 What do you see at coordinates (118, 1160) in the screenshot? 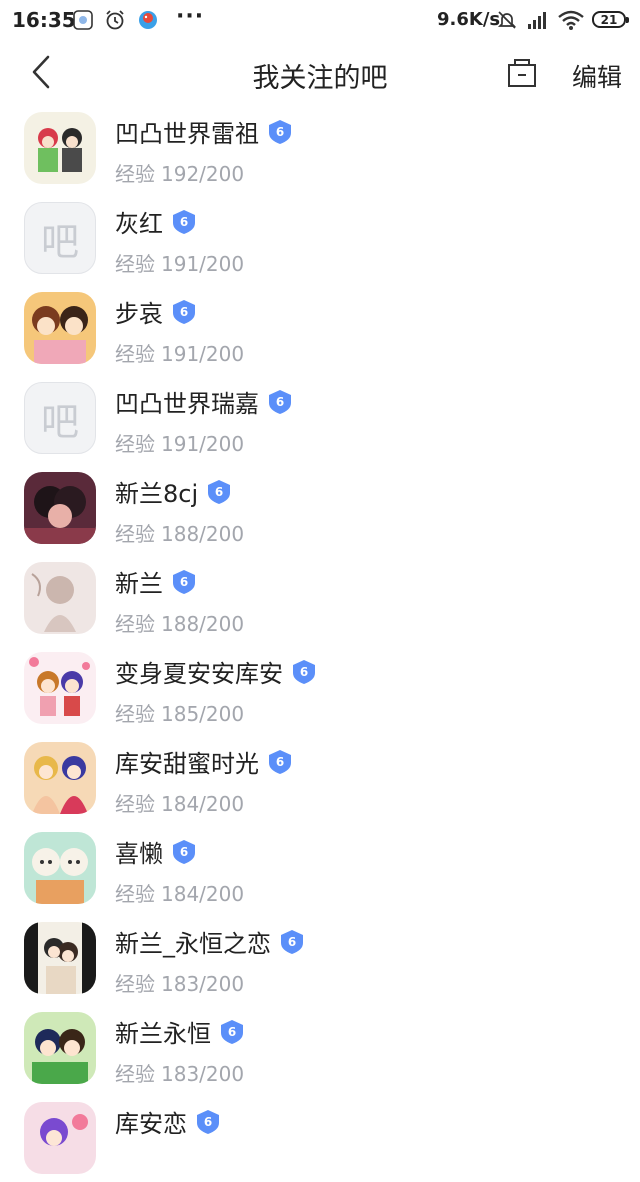
I see `bar-exp` at bounding box center [118, 1160].